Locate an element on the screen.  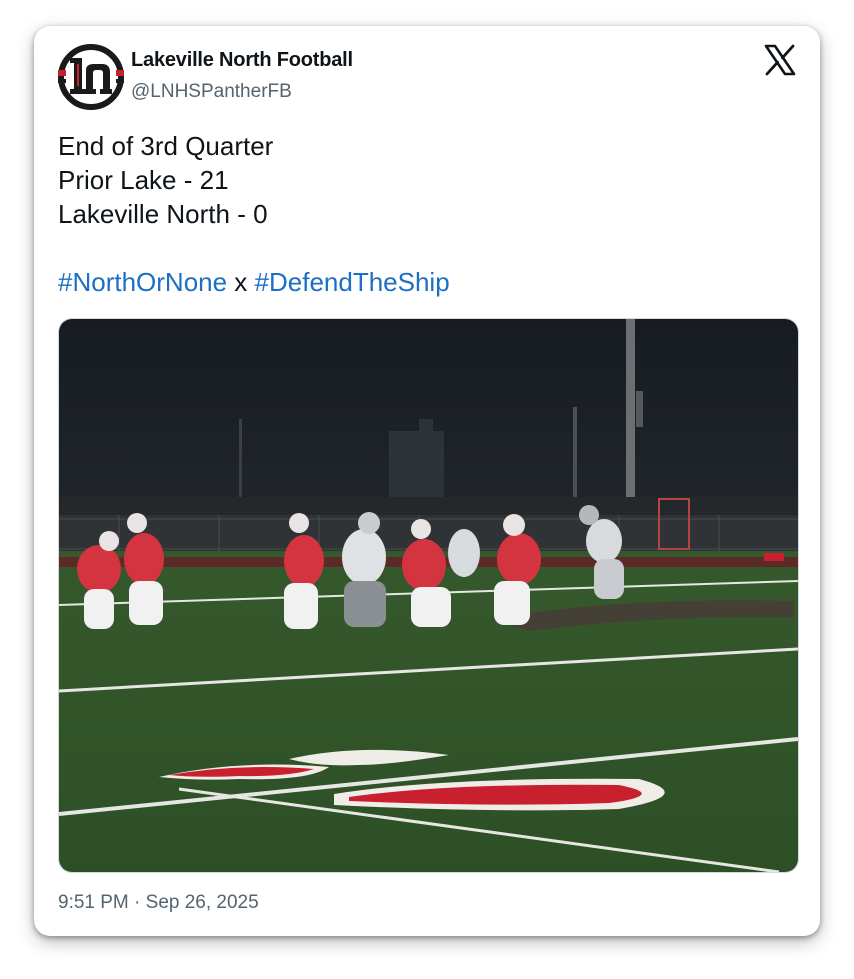
hashtag-separator: x is located at coordinates (241, 282).